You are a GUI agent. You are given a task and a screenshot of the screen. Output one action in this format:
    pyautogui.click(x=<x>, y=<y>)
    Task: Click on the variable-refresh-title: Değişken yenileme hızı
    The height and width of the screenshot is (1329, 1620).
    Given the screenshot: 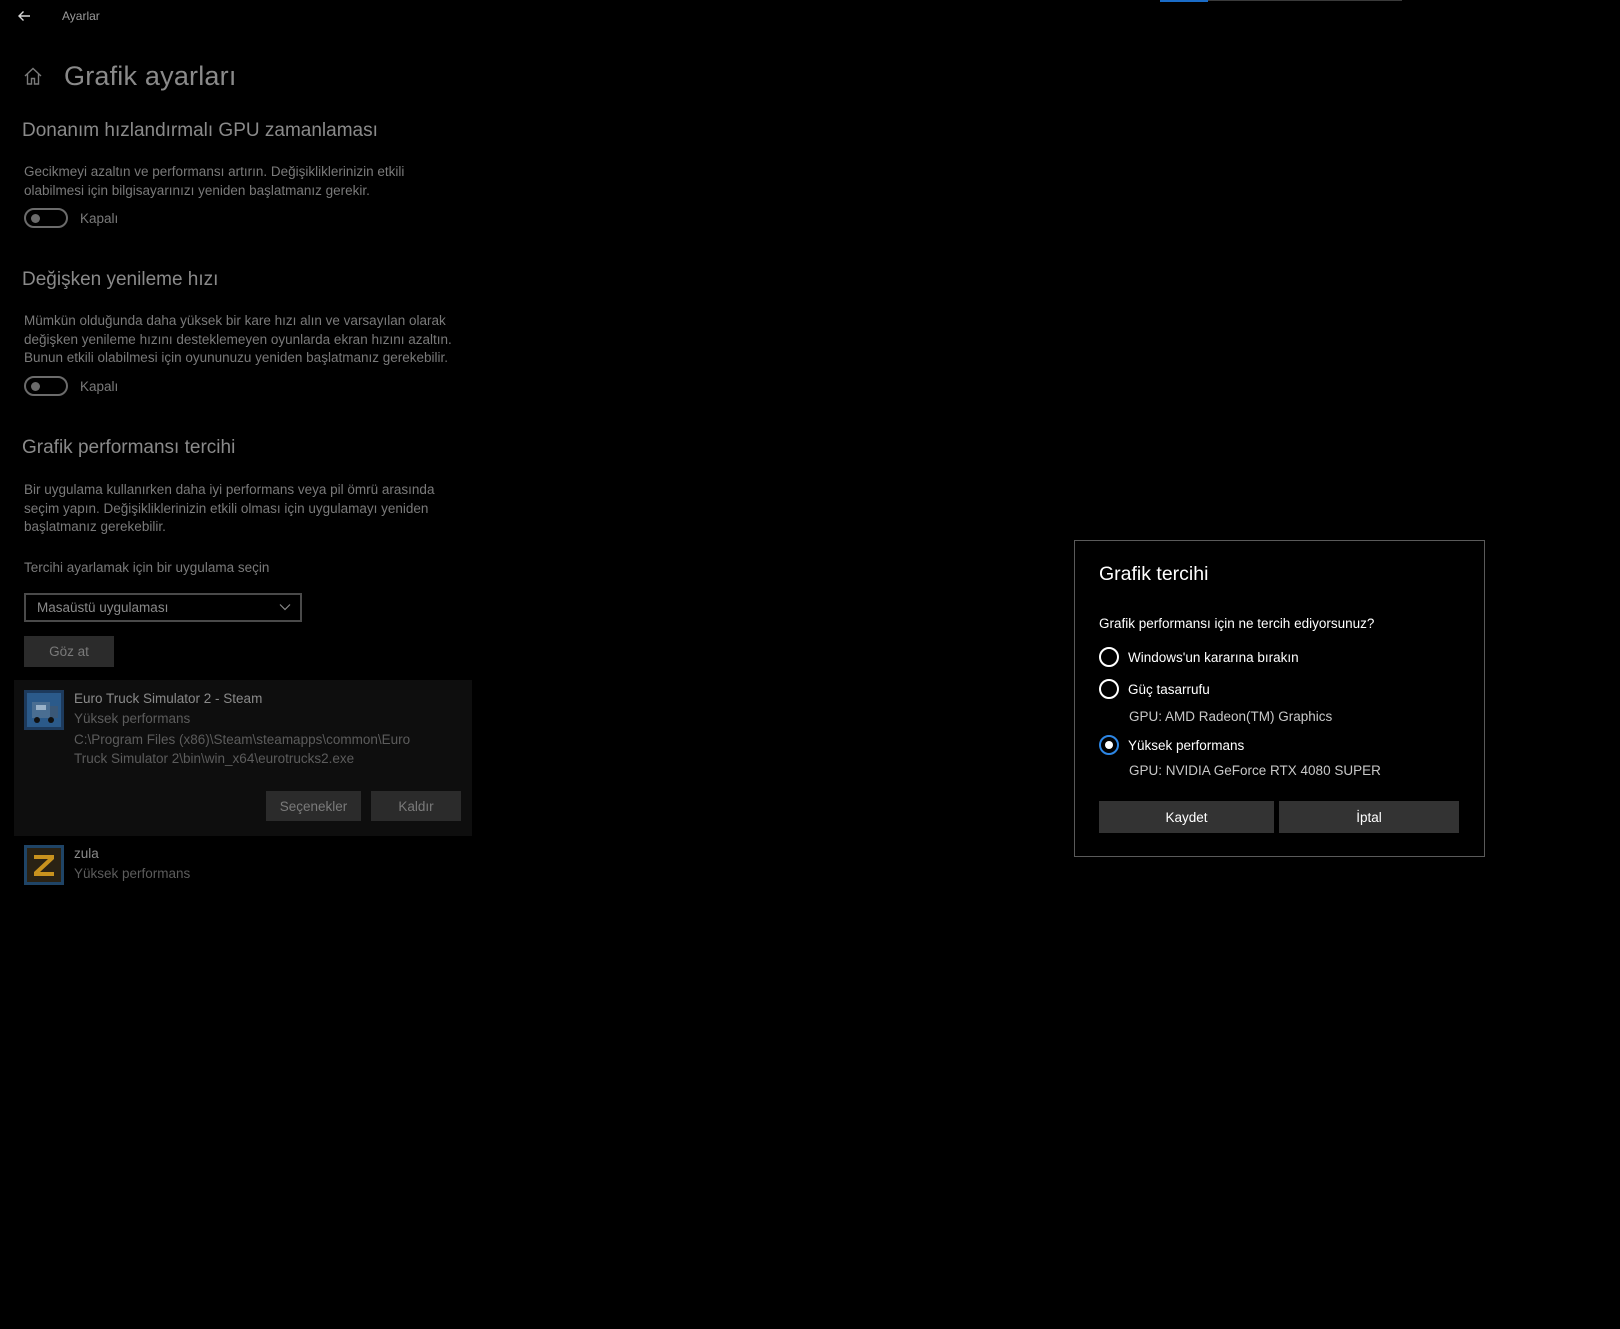 What is the action you would take?
    pyautogui.click(x=120, y=279)
    